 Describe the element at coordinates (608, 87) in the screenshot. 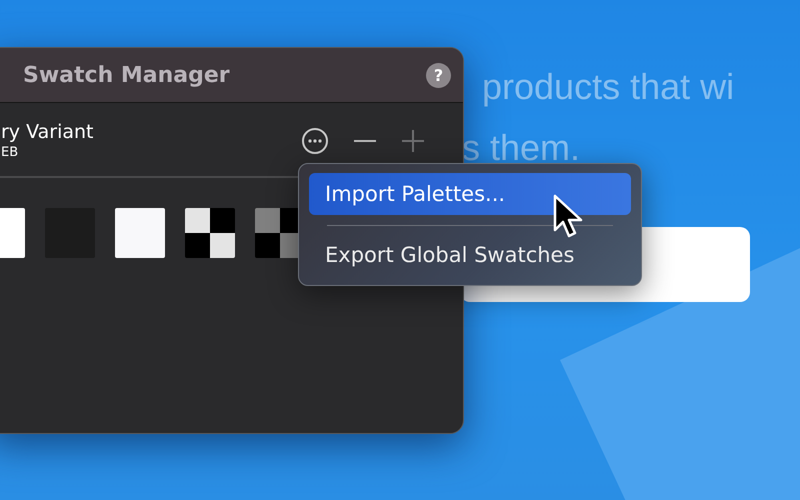

I see `headline-text: products that wi` at that location.